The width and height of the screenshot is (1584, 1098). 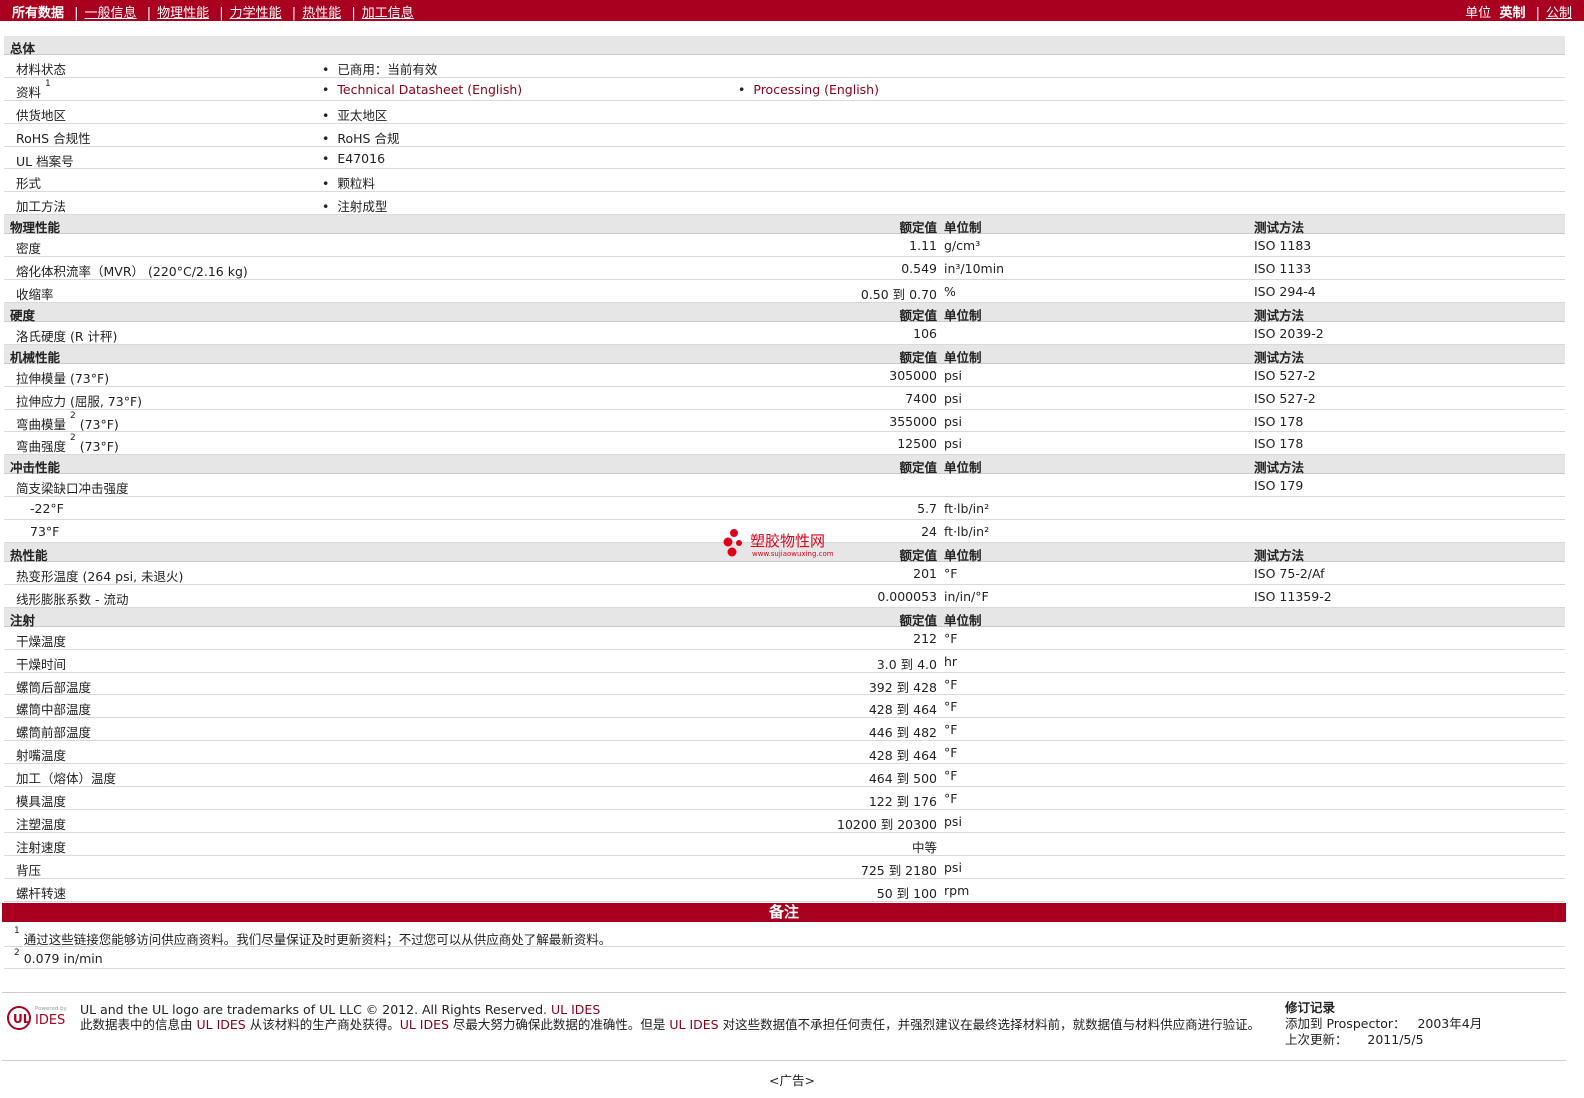 What do you see at coordinates (1450, 1023) in the screenshot?
I see `added-value: 2003年4月` at bounding box center [1450, 1023].